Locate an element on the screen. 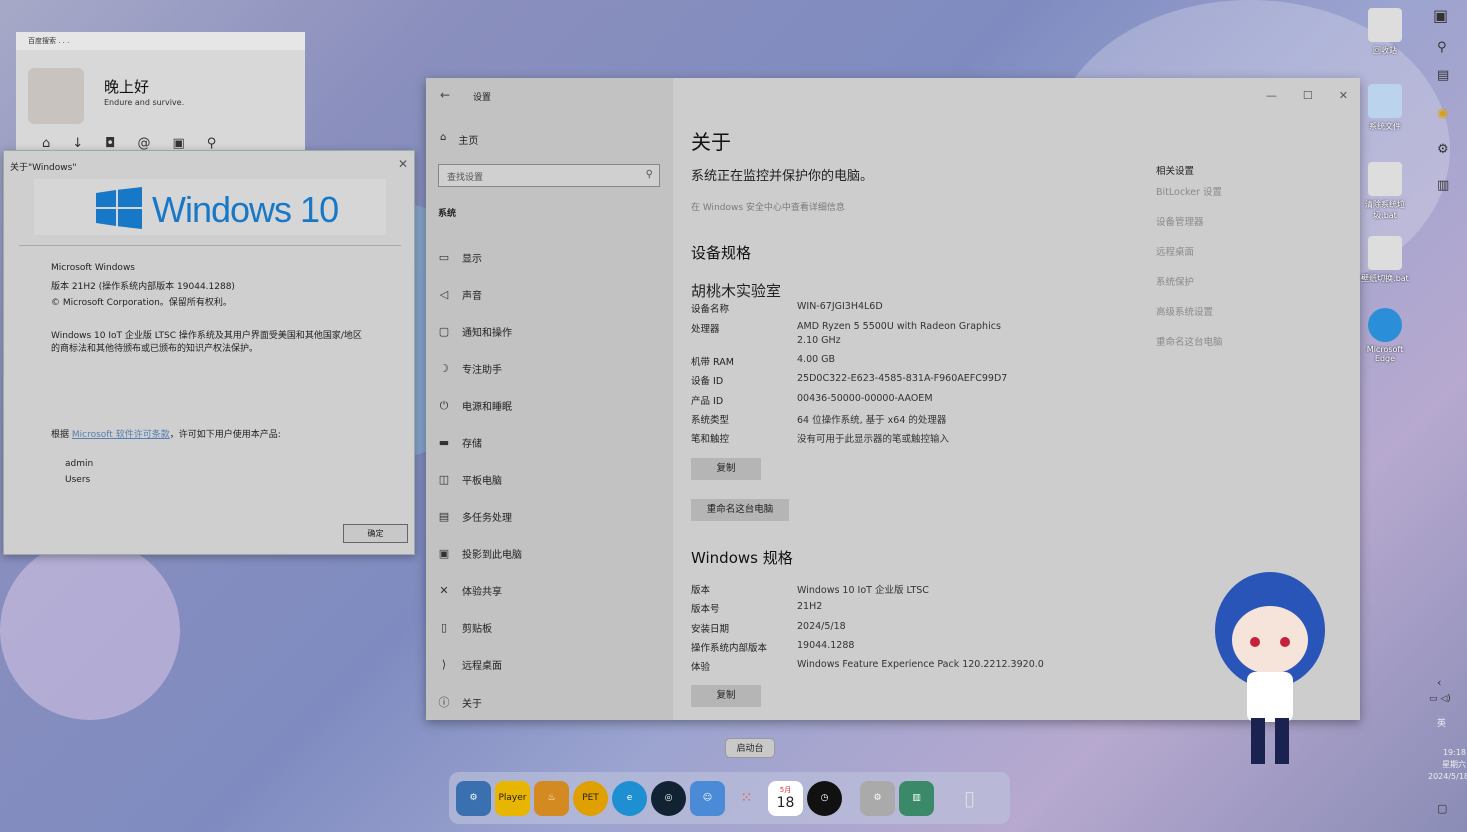 The image size is (1467, 832). close-icon: ✕ is located at coordinates (403, 164).